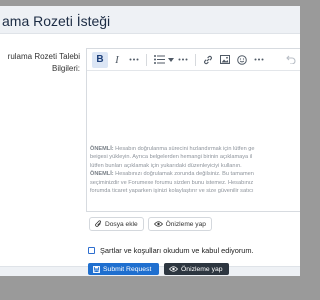 This screenshot has width=320, height=300. I want to click on image-icon, so click(225, 60).